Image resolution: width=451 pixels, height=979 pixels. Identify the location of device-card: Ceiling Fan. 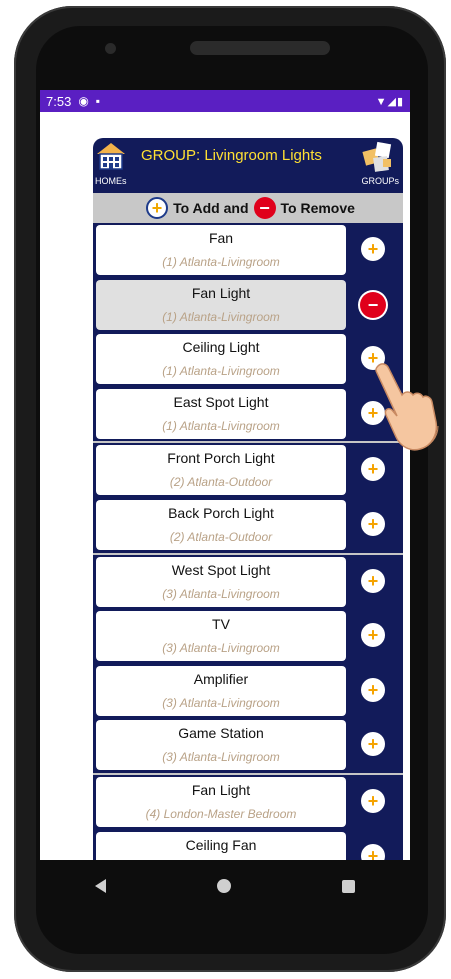
(221, 845).